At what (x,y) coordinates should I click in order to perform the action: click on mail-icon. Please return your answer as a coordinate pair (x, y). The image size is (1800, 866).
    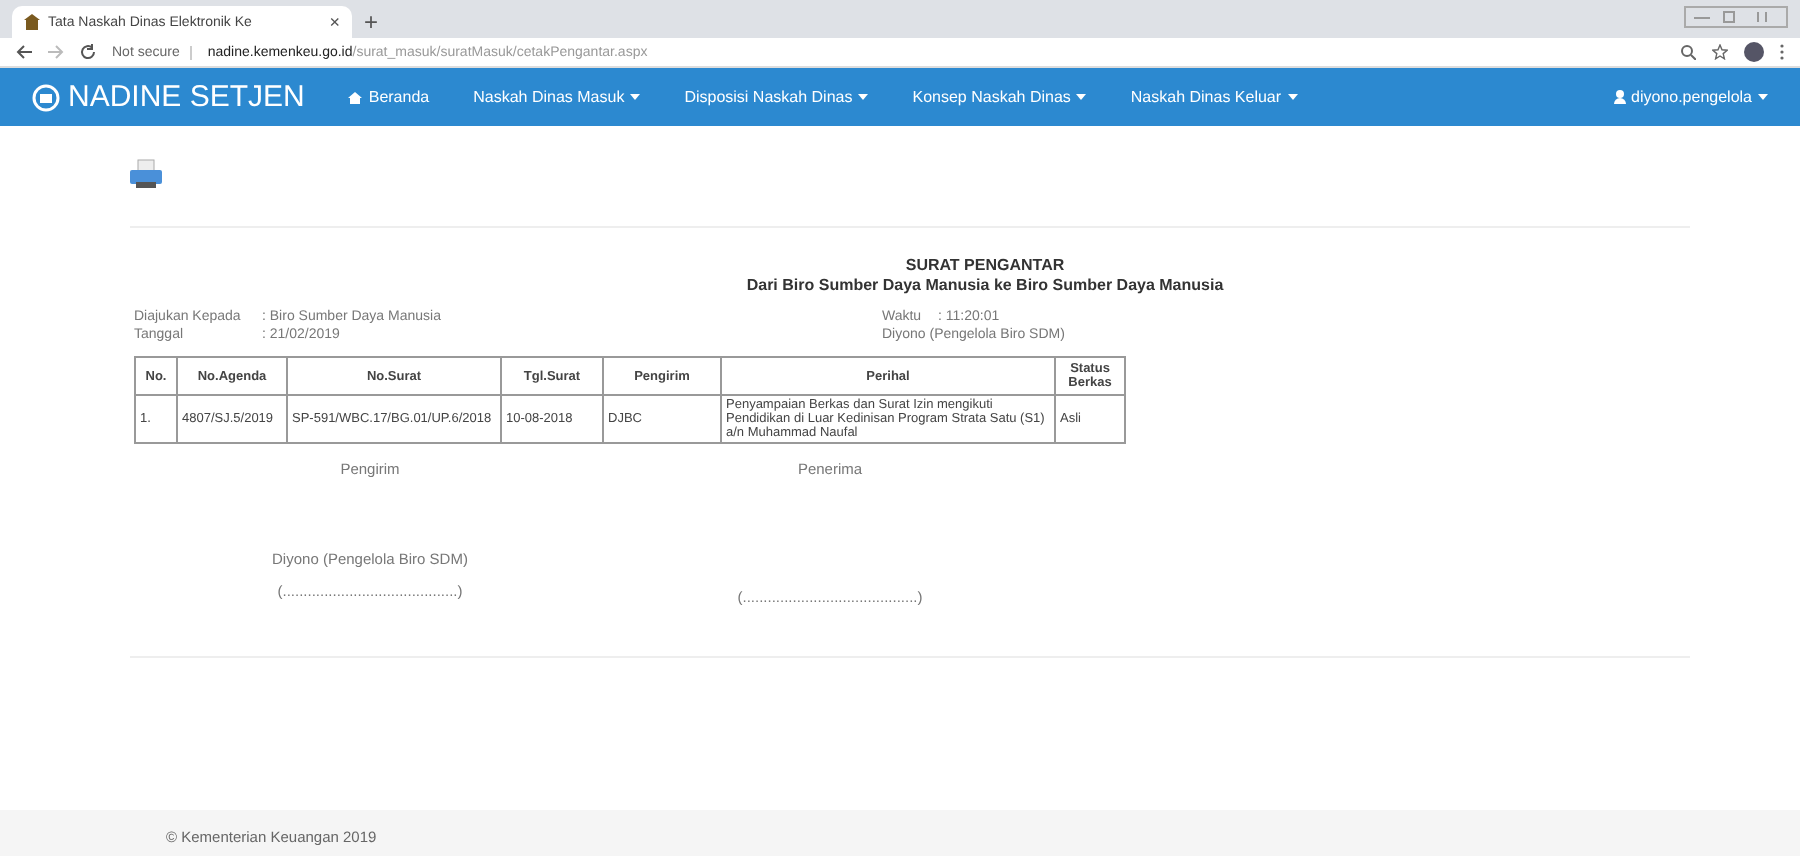
    Looking at the image, I should click on (46, 97).